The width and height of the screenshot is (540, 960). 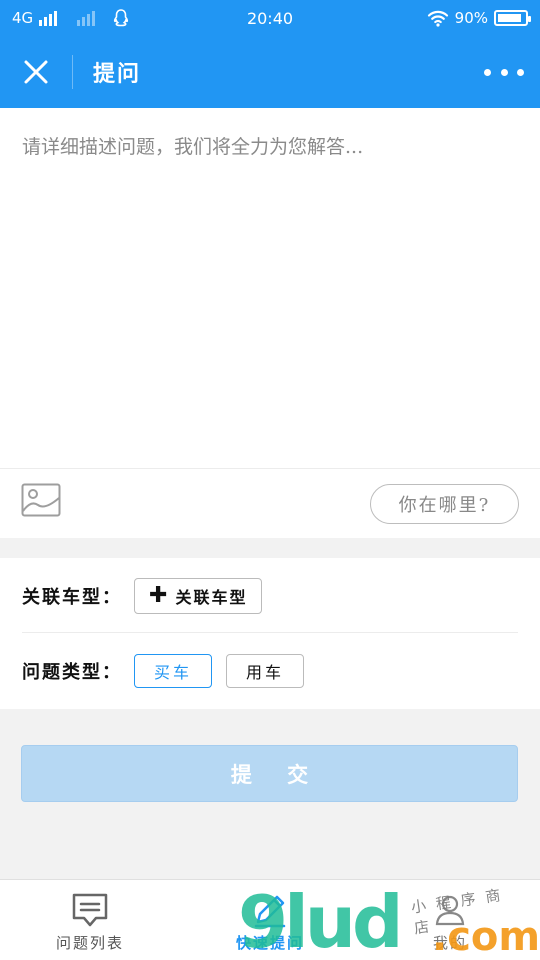 What do you see at coordinates (211, 597) in the screenshot?
I see `add-car-model-label: 关联车型` at bounding box center [211, 597].